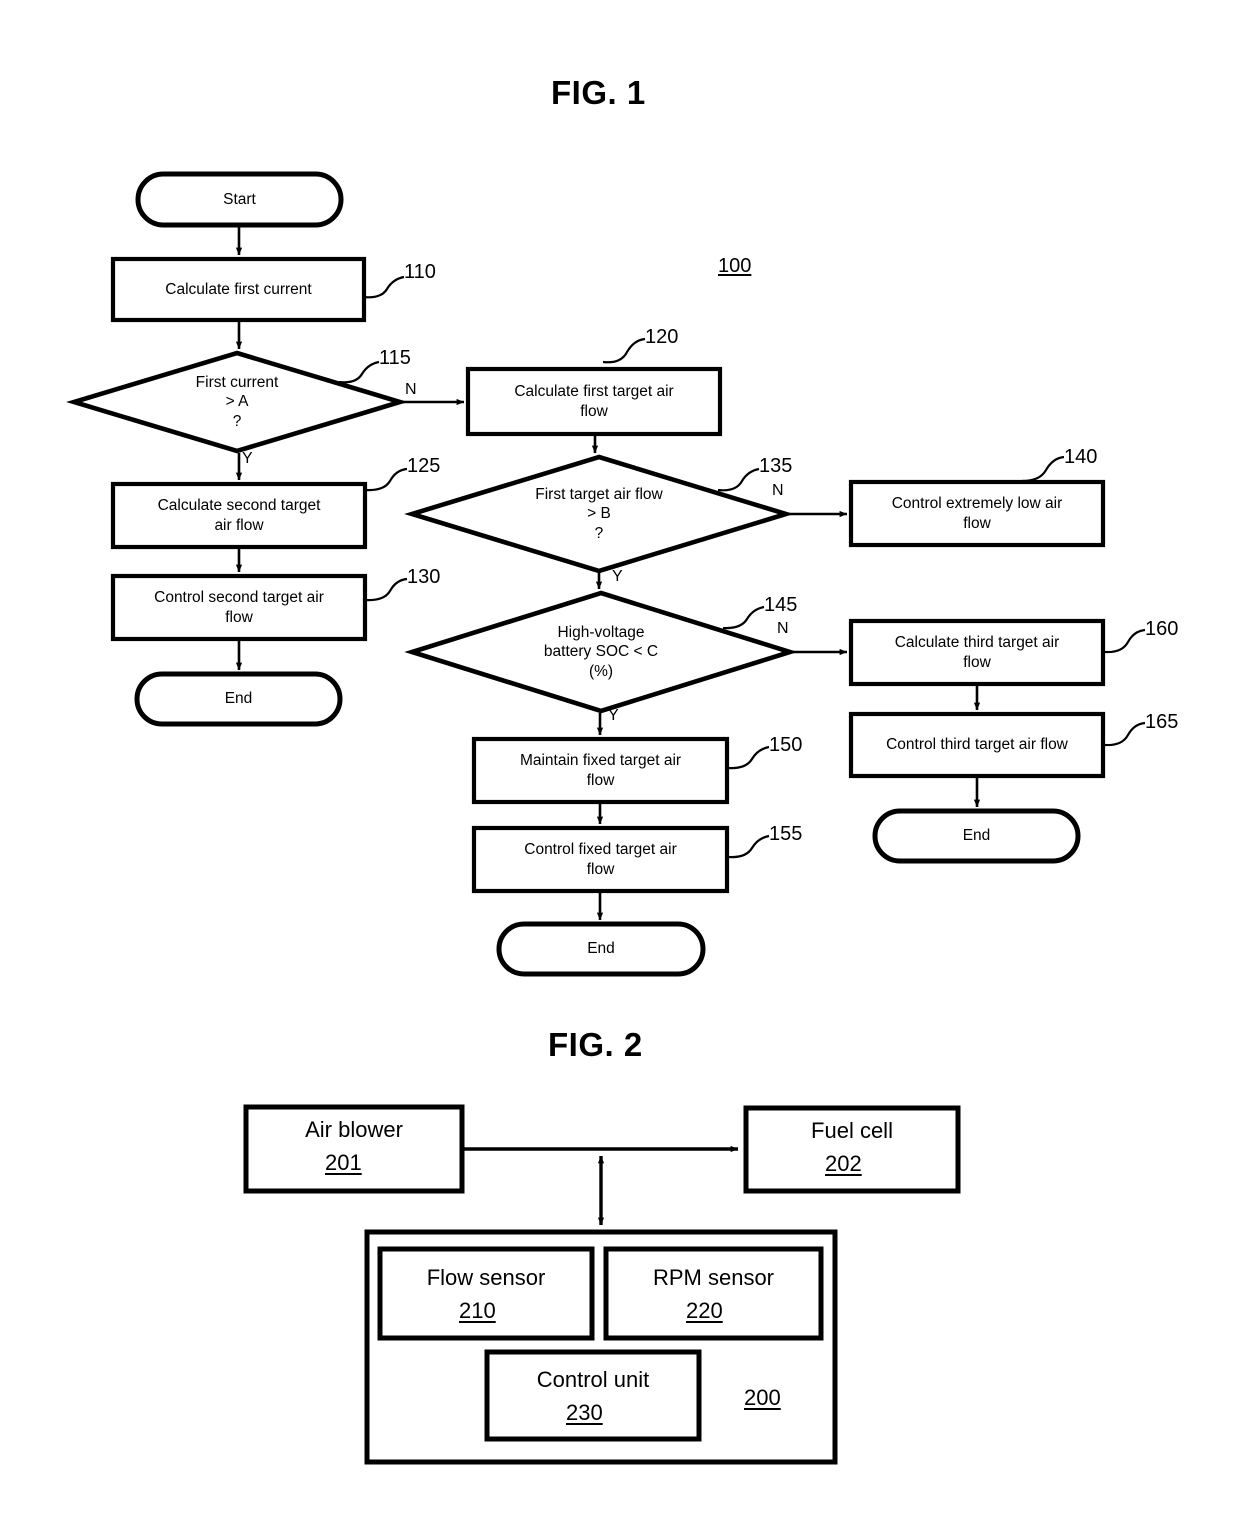 Image resolution: width=1240 pixels, height=1526 pixels. Describe the element at coordinates (1162, 629) in the screenshot. I see `ref-160: 160` at that location.